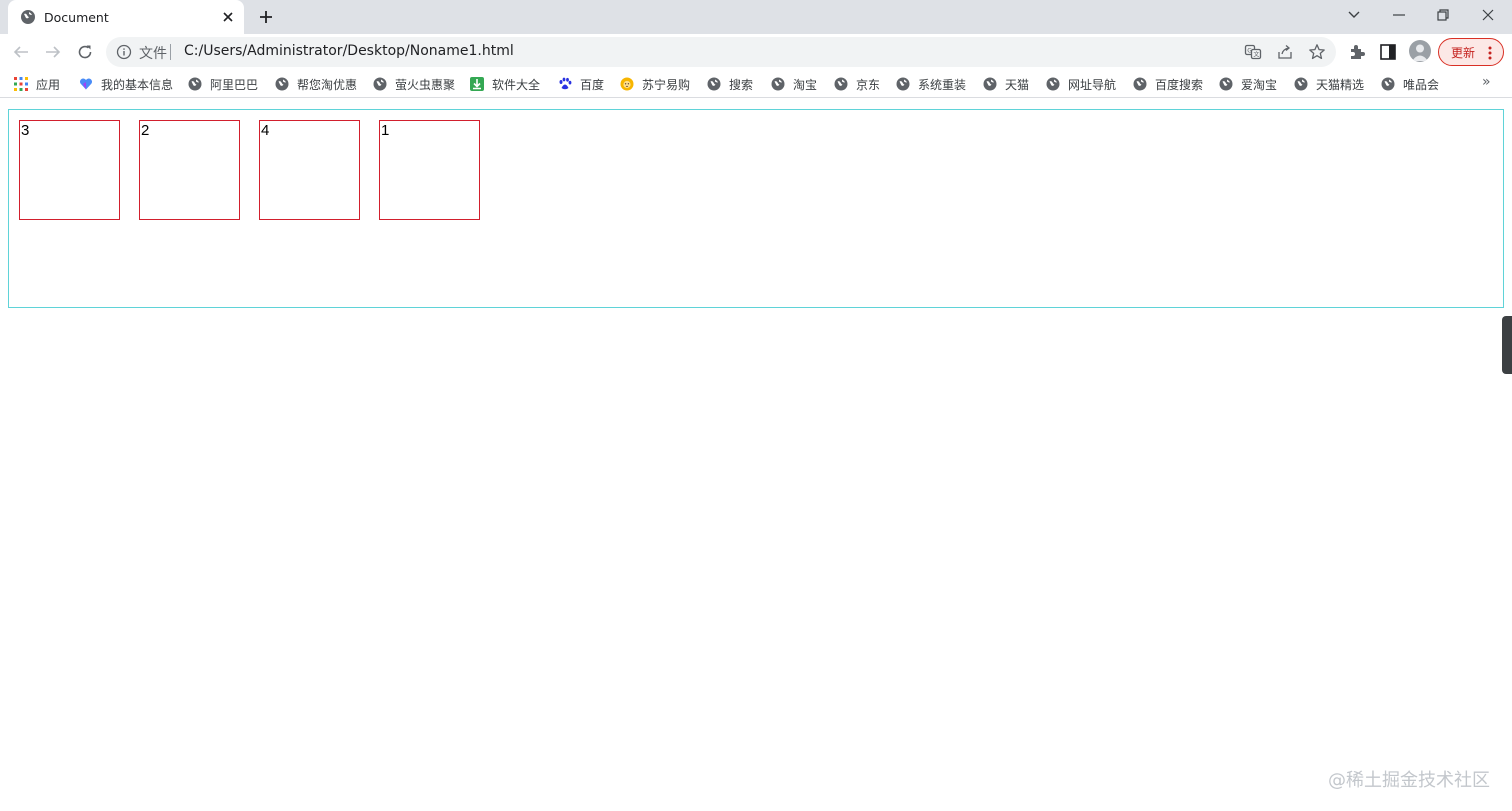 This screenshot has height=811, width=1512. I want to click on close-tab-icon, so click(228, 17).